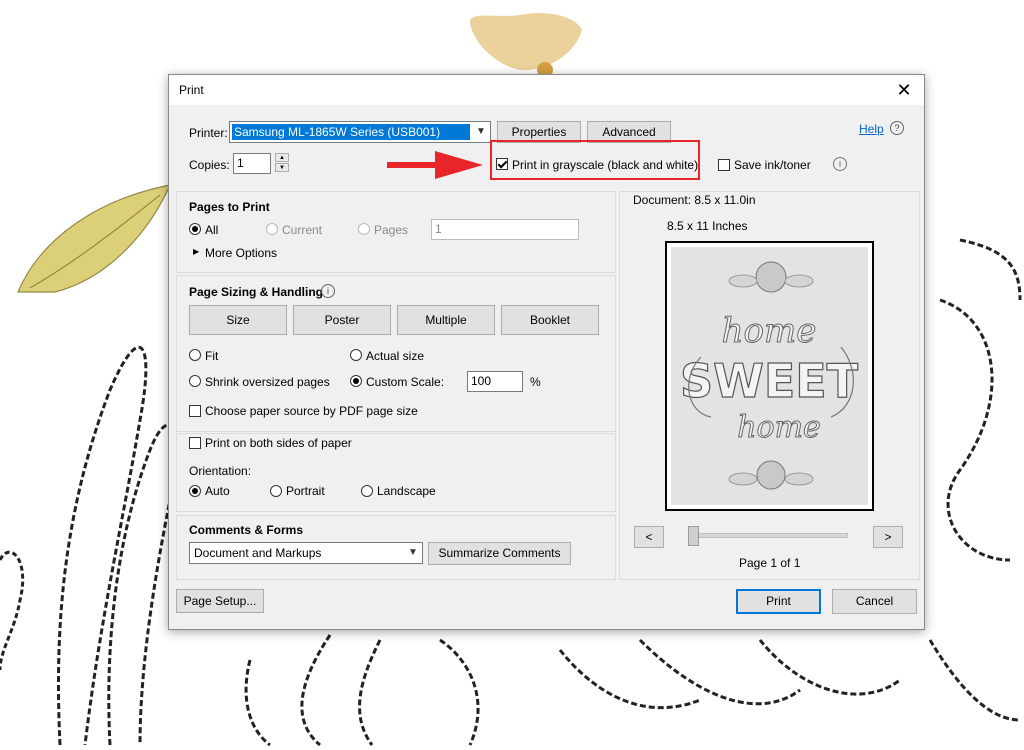 The width and height of the screenshot is (1024, 750). I want to click on comments-select: Document and Markups ▼, so click(306, 553).